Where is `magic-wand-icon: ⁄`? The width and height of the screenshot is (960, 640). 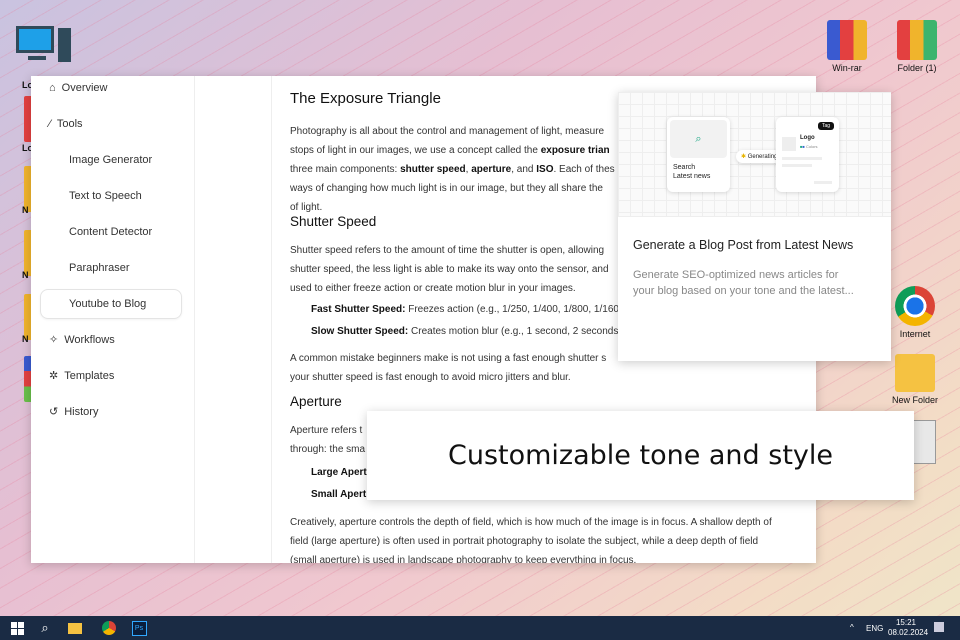
magic-wand-icon: ⁄ is located at coordinates (50, 124).